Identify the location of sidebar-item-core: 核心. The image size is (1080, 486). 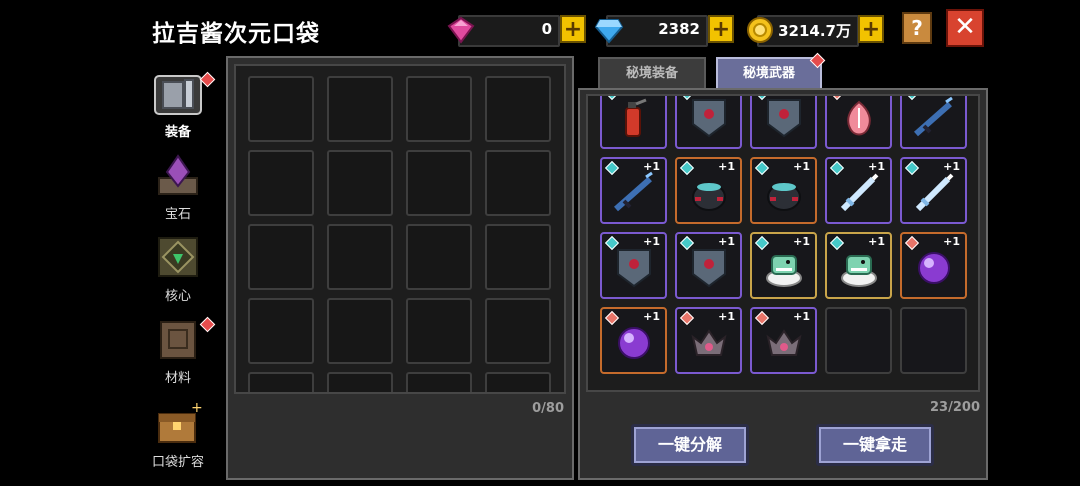
(178, 269).